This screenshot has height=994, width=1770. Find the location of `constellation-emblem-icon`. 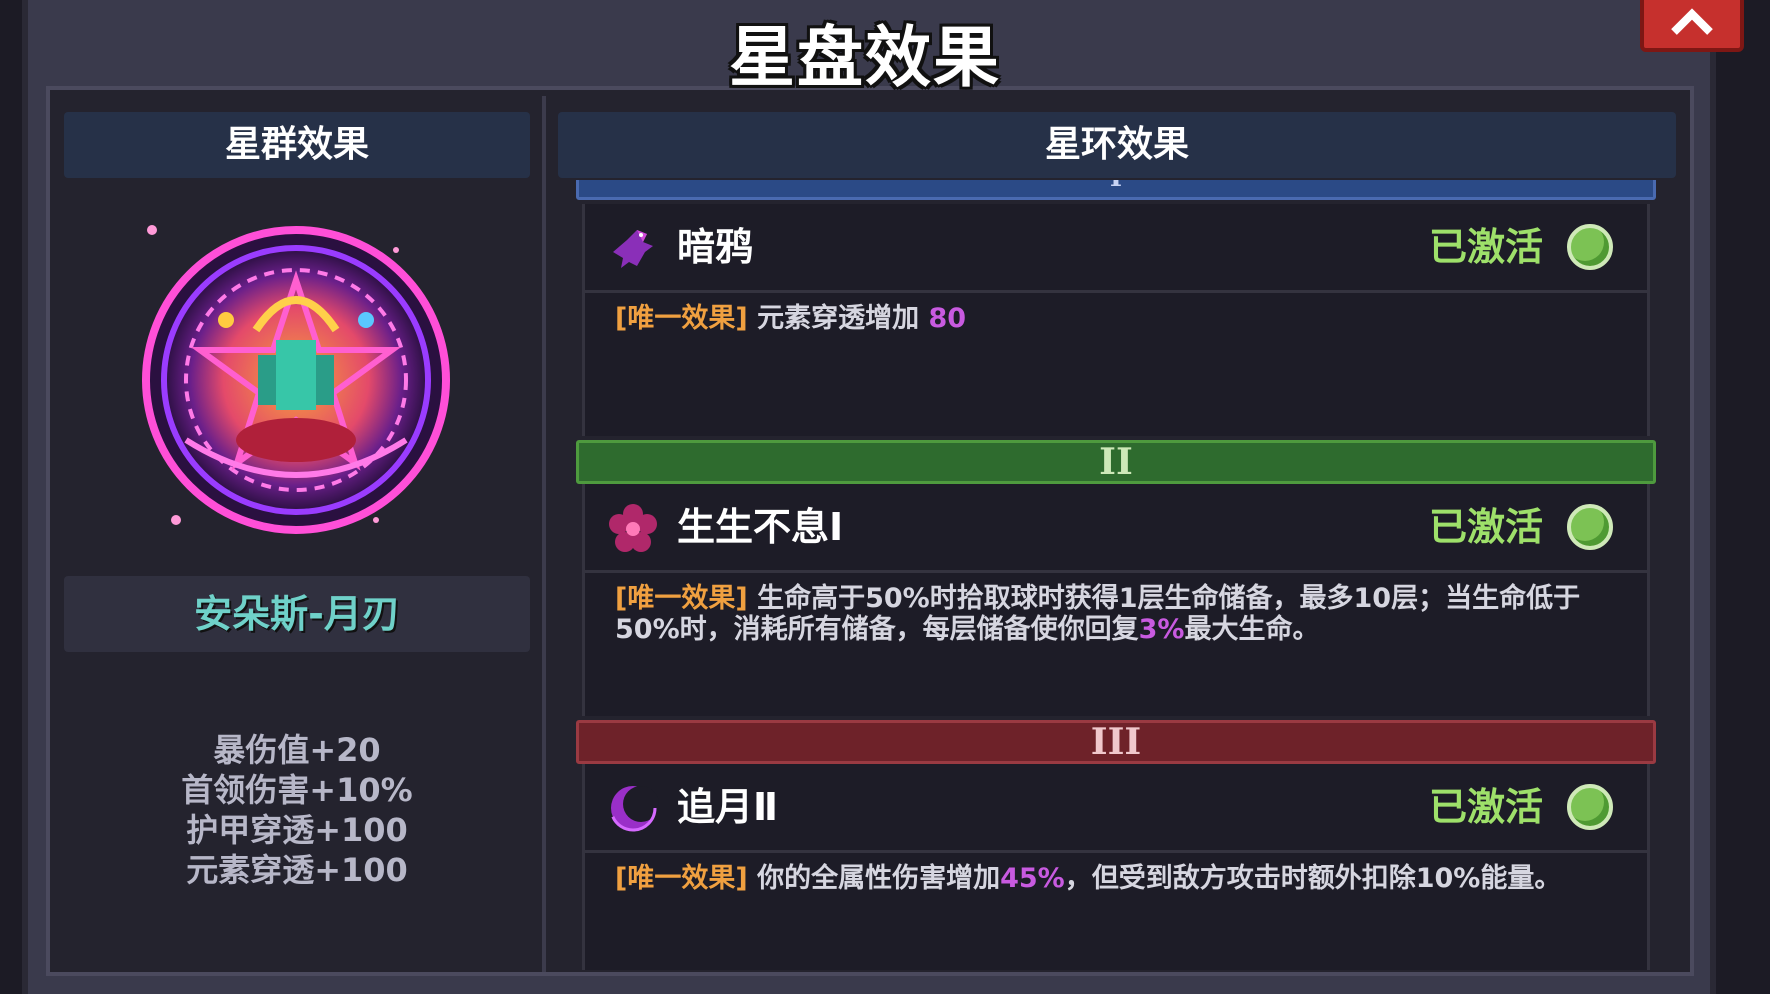

constellation-emblem-icon is located at coordinates (296, 379).